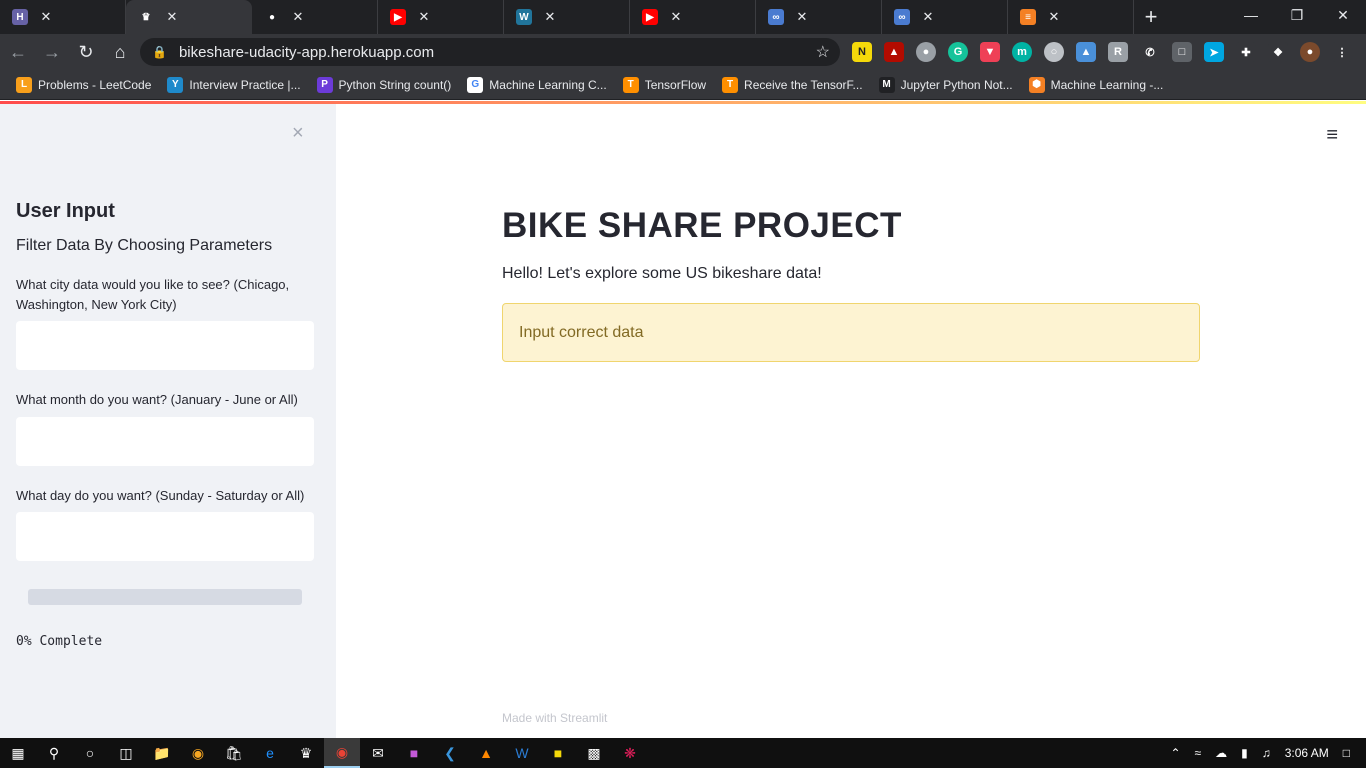 Image resolution: width=1366 pixels, height=768 pixels. I want to click on browser-tab: Hbikeshare-u✕, so click(183, 70).